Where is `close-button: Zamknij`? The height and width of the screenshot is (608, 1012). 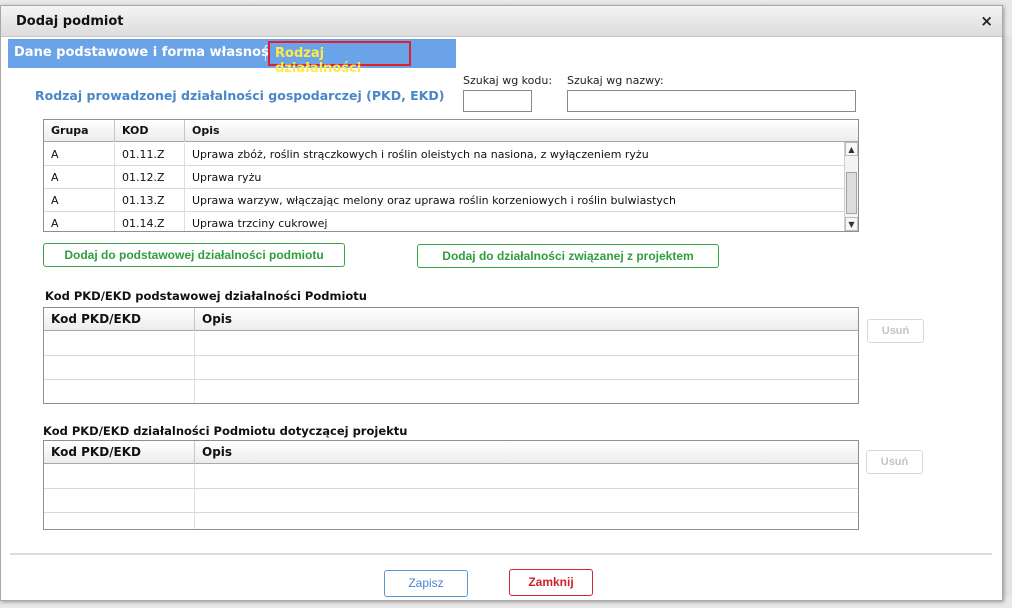
close-button: Zamknij is located at coordinates (551, 582).